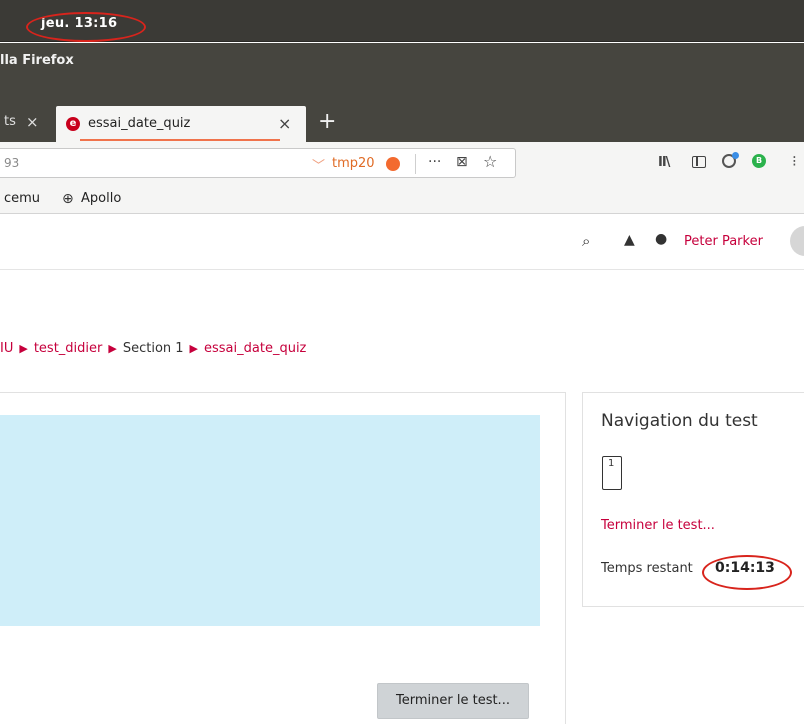  I want to click on breadcrumb-item-section: Section 1, so click(153, 348).